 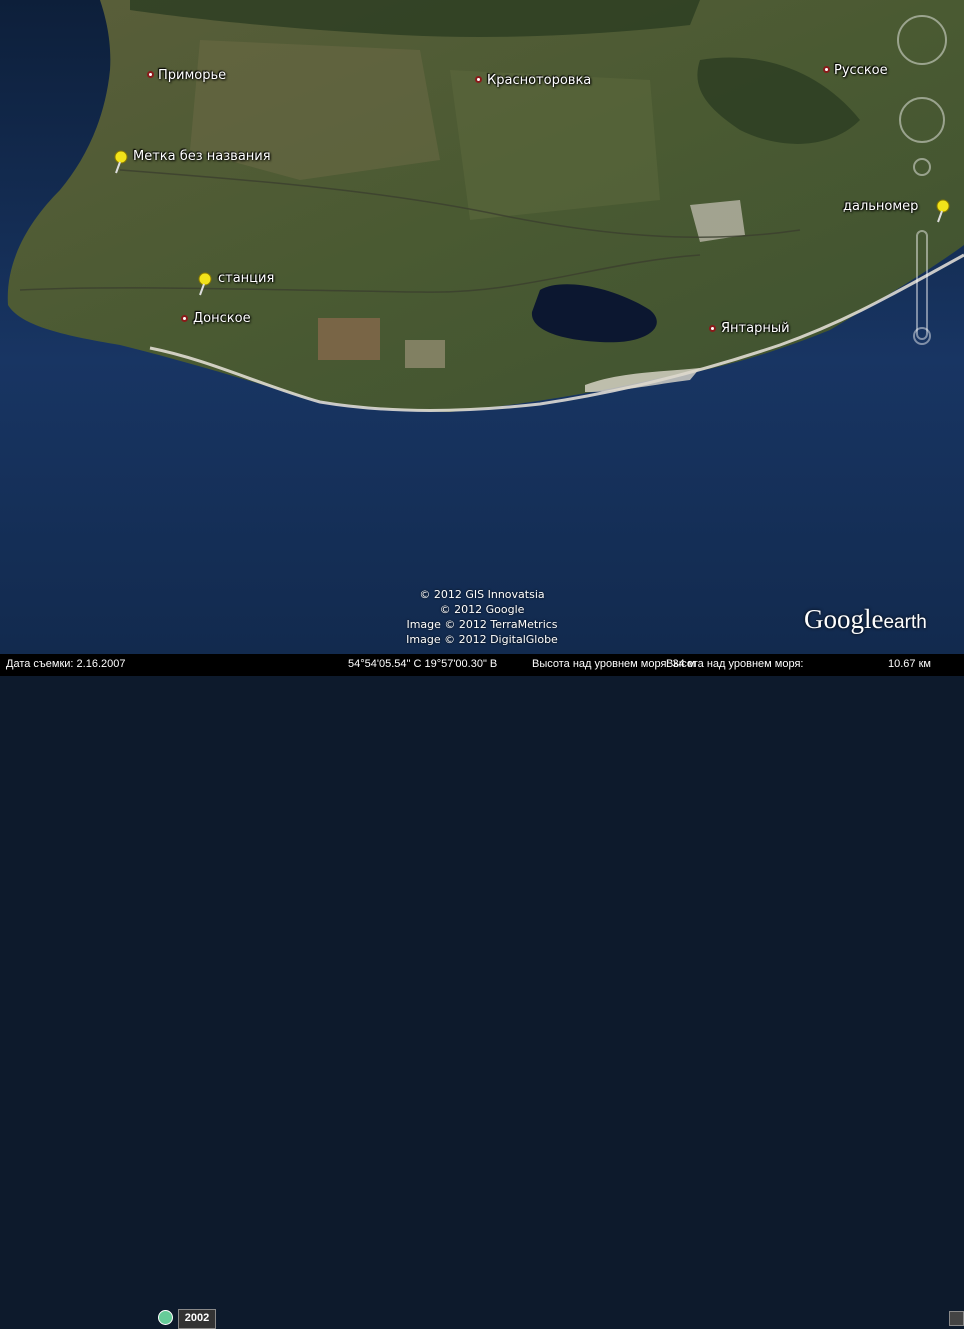 I want to click on place-name: Янтарный, so click(x=755, y=328).